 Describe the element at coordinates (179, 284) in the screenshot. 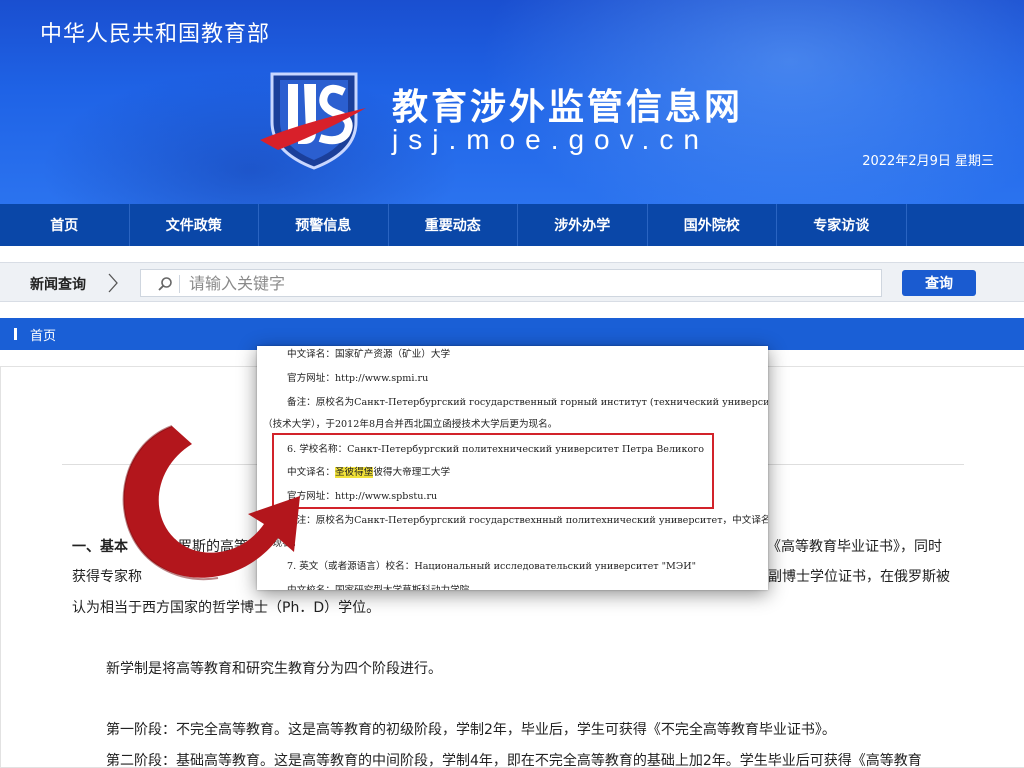

I see `search-divider` at that location.